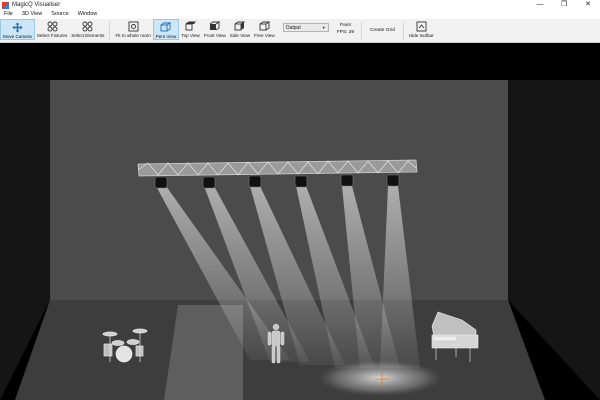 The image size is (600, 400). I want to click on top-view-label: Top View, so click(190, 35).